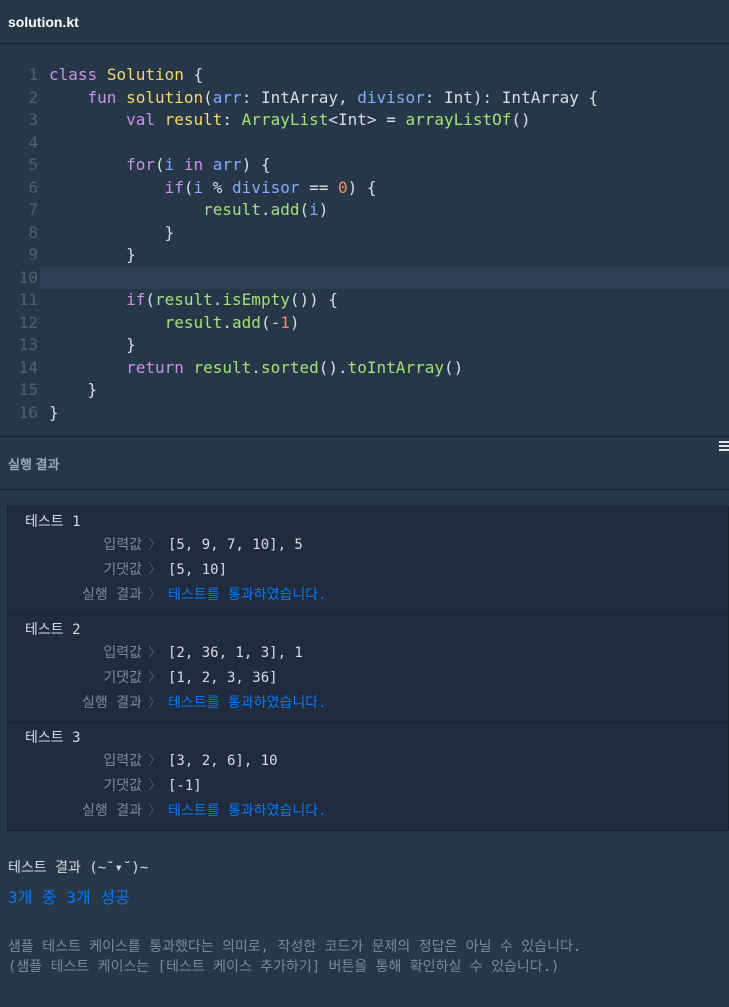 Image resolution: width=729 pixels, height=1007 pixels. Describe the element at coordinates (364, 413) in the screenshot. I see `code-line: 16}` at that location.